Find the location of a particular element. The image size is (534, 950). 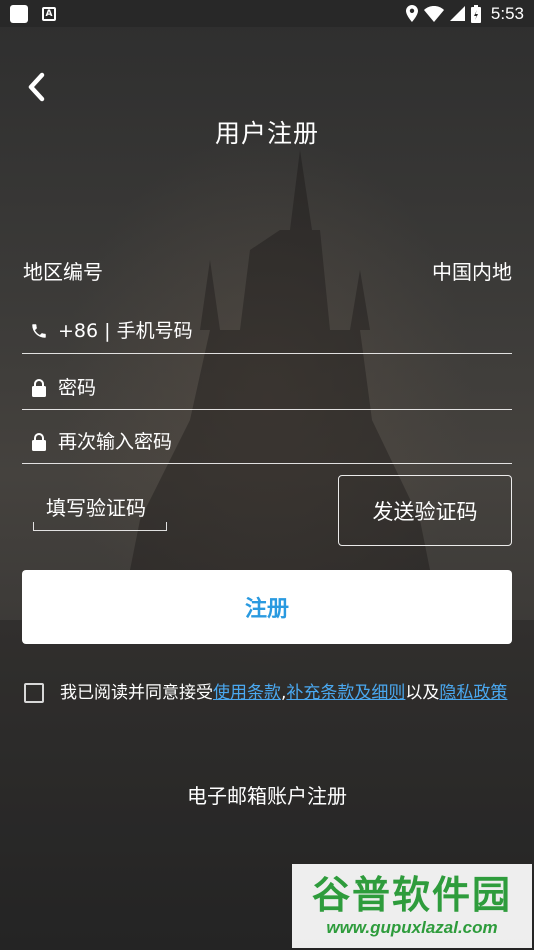

password-confirm-field is located at coordinates (267, 442).